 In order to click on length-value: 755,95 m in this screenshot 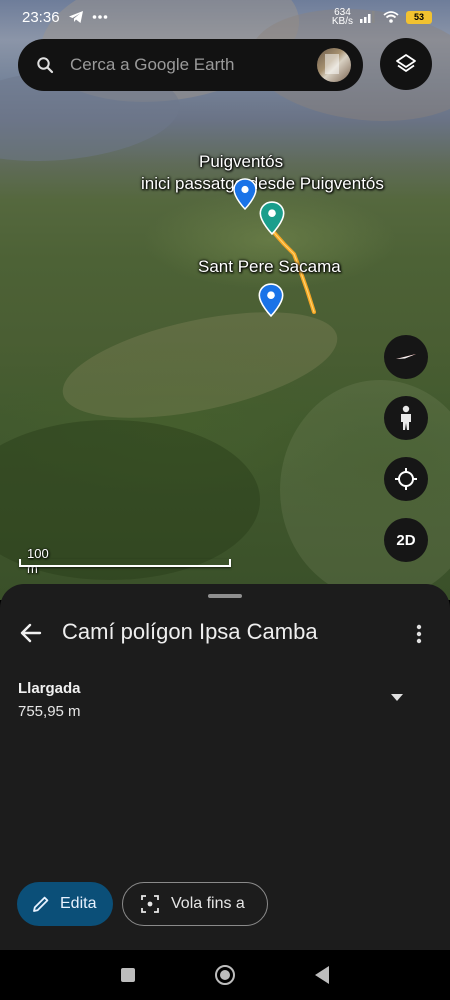, I will do `click(49, 711)`.